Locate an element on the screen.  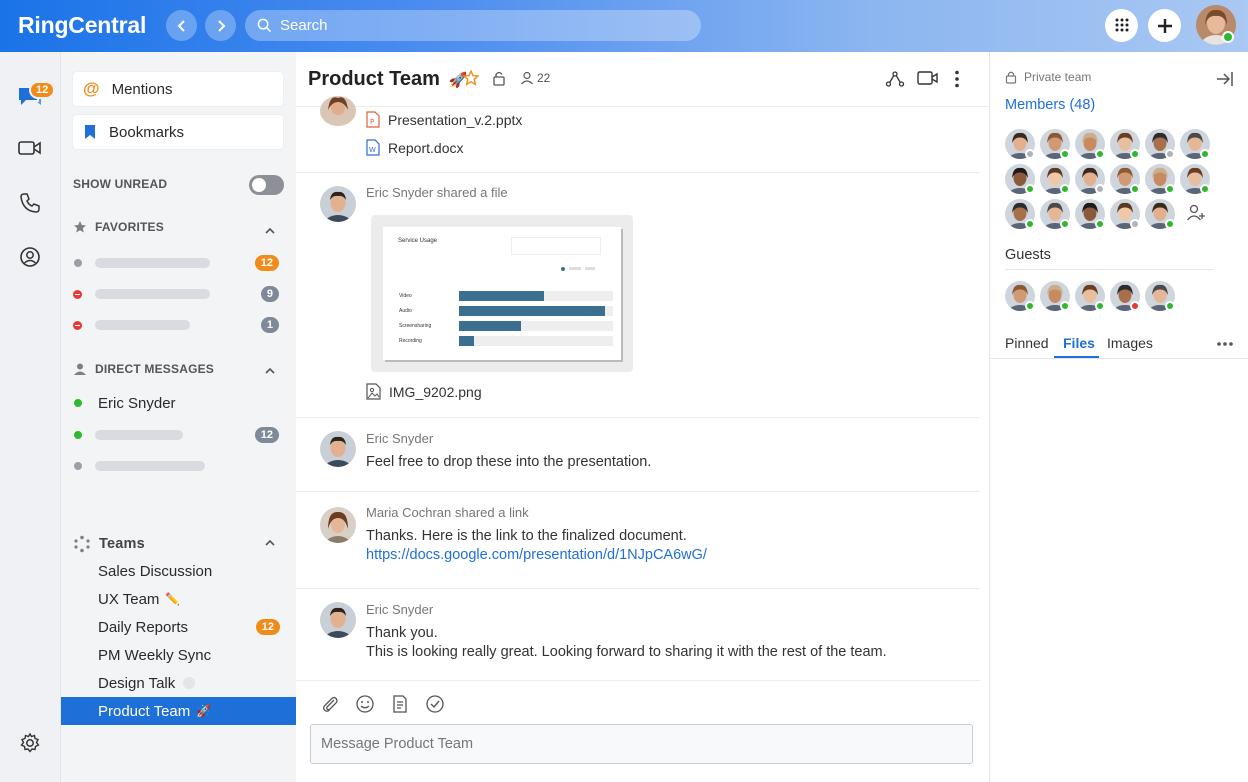
team-item-ux-team: UX Team ✏️ is located at coordinates (178, 599).